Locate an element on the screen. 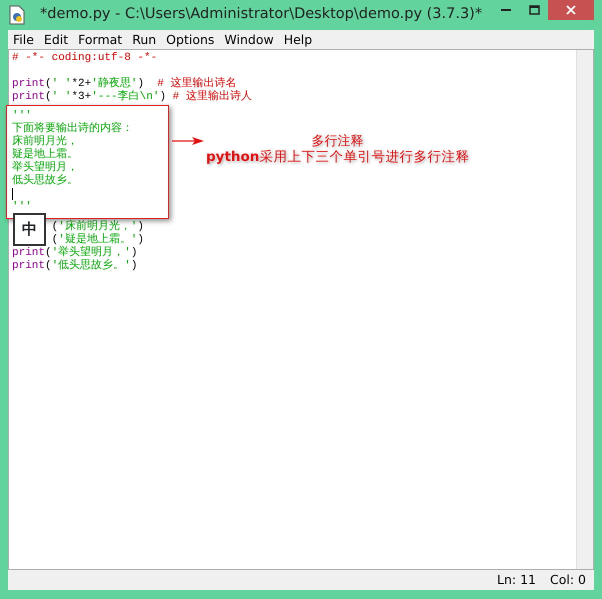 The height and width of the screenshot is (599, 602). input-method-indicator: 中 is located at coordinates (29, 229).